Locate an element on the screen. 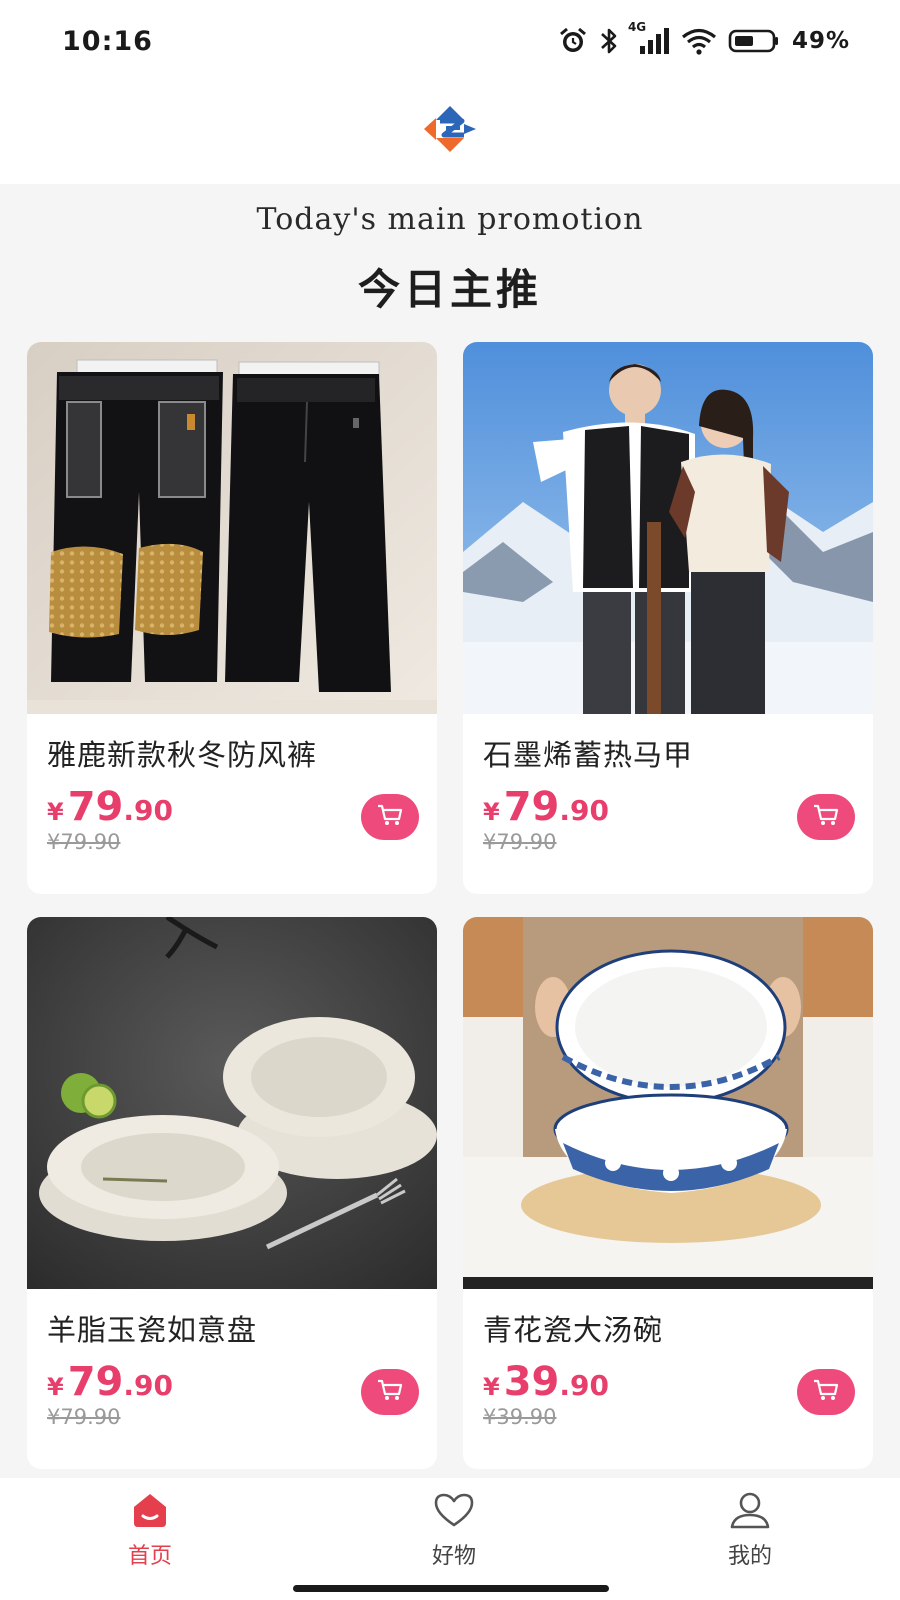  nav-label-goods: 好物 is located at coordinates (453, 1556).